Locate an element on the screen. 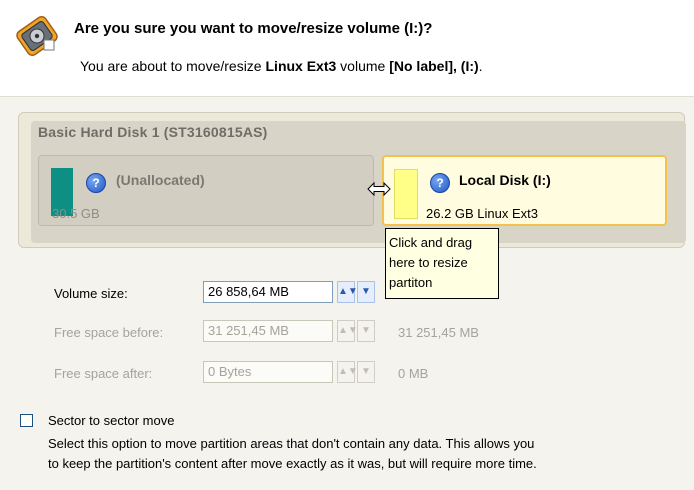 The height and width of the screenshot is (490, 694). sector-move-checkbox is located at coordinates (26, 420).